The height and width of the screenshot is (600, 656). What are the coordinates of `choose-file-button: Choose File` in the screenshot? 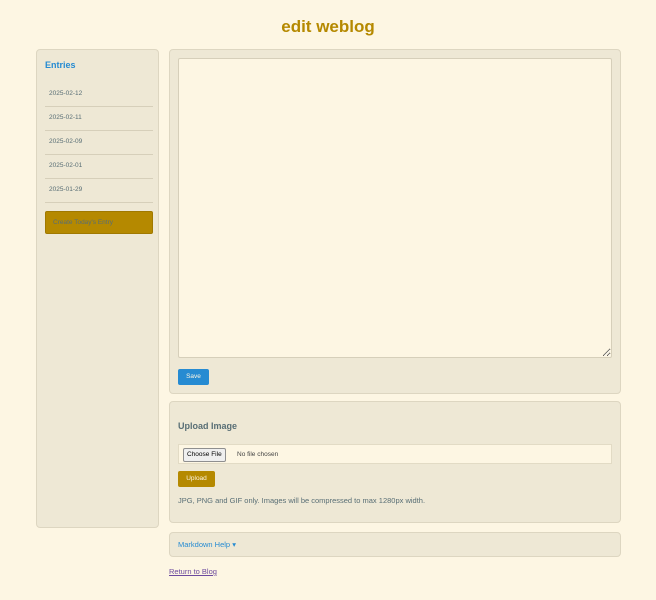 It's located at (204, 455).